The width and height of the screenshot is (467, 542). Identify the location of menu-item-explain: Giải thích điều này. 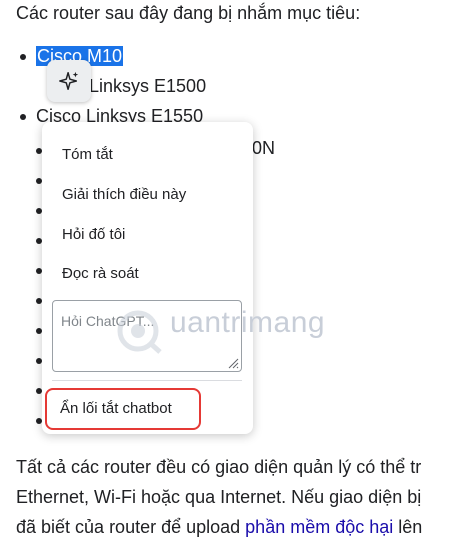
(124, 194).